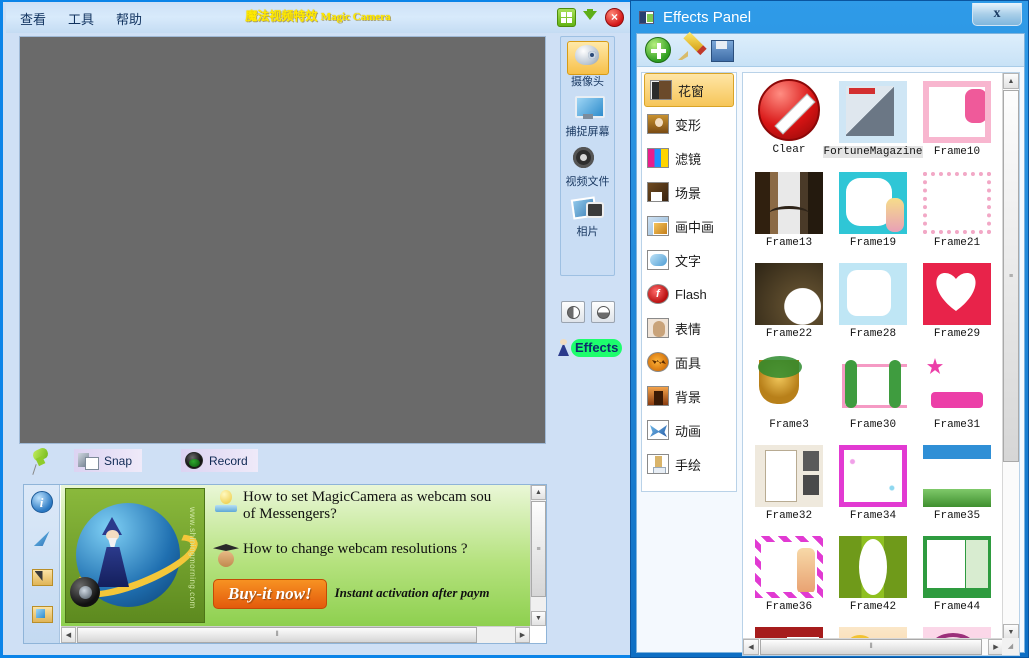  What do you see at coordinates (997, 14) in the screenshot?
I see `effects-panel-close-button: x` at bounding box center [997, 14].